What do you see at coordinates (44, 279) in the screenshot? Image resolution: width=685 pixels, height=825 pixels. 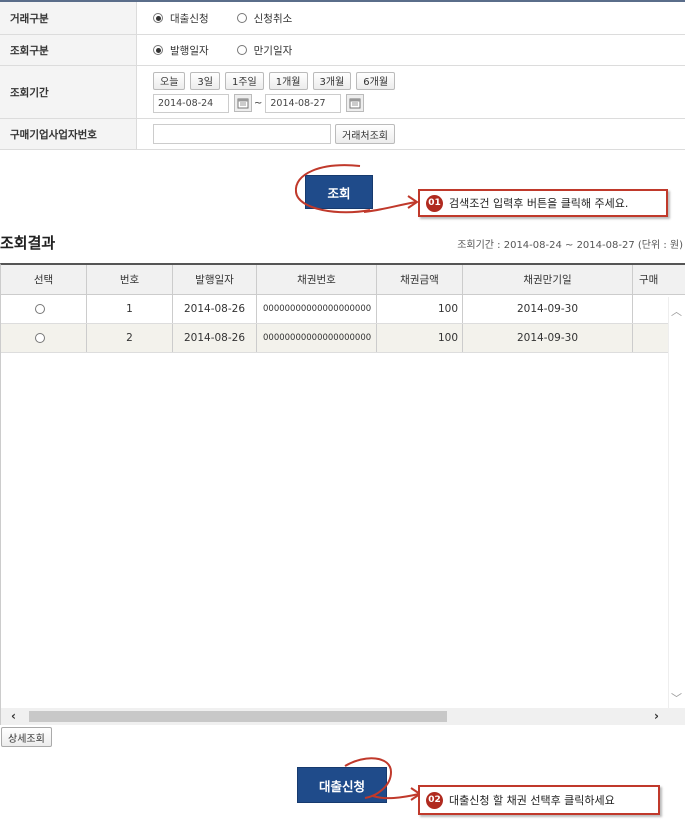 I see `col-select: 선택` at bounding box center [44, 279].